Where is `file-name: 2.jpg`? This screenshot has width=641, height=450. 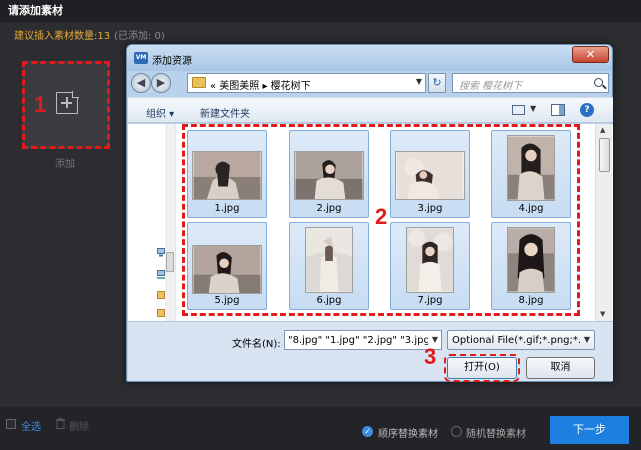
file-name: 2.jpg is located at coordinates (329, 208).